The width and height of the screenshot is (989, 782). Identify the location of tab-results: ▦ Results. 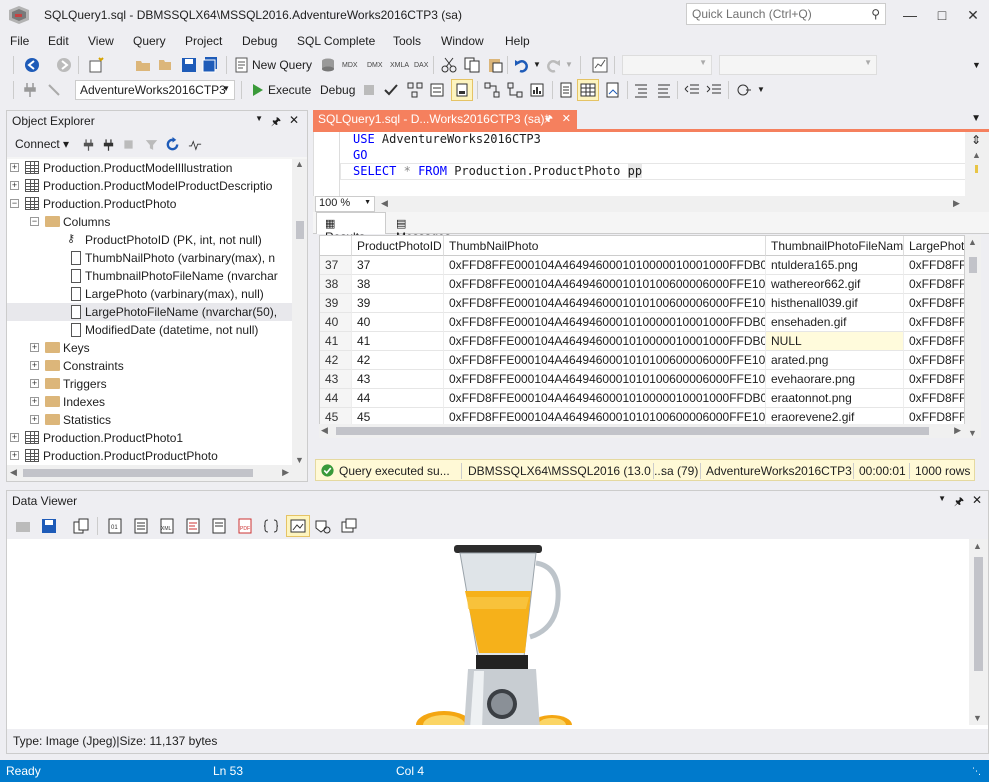
(351, 228).